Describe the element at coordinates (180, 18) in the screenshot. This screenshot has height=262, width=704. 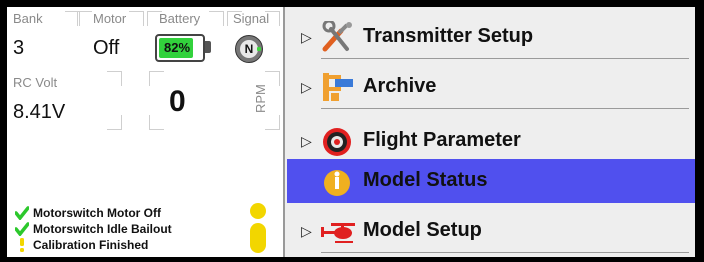
I see `battery-label: Battery` at that location.